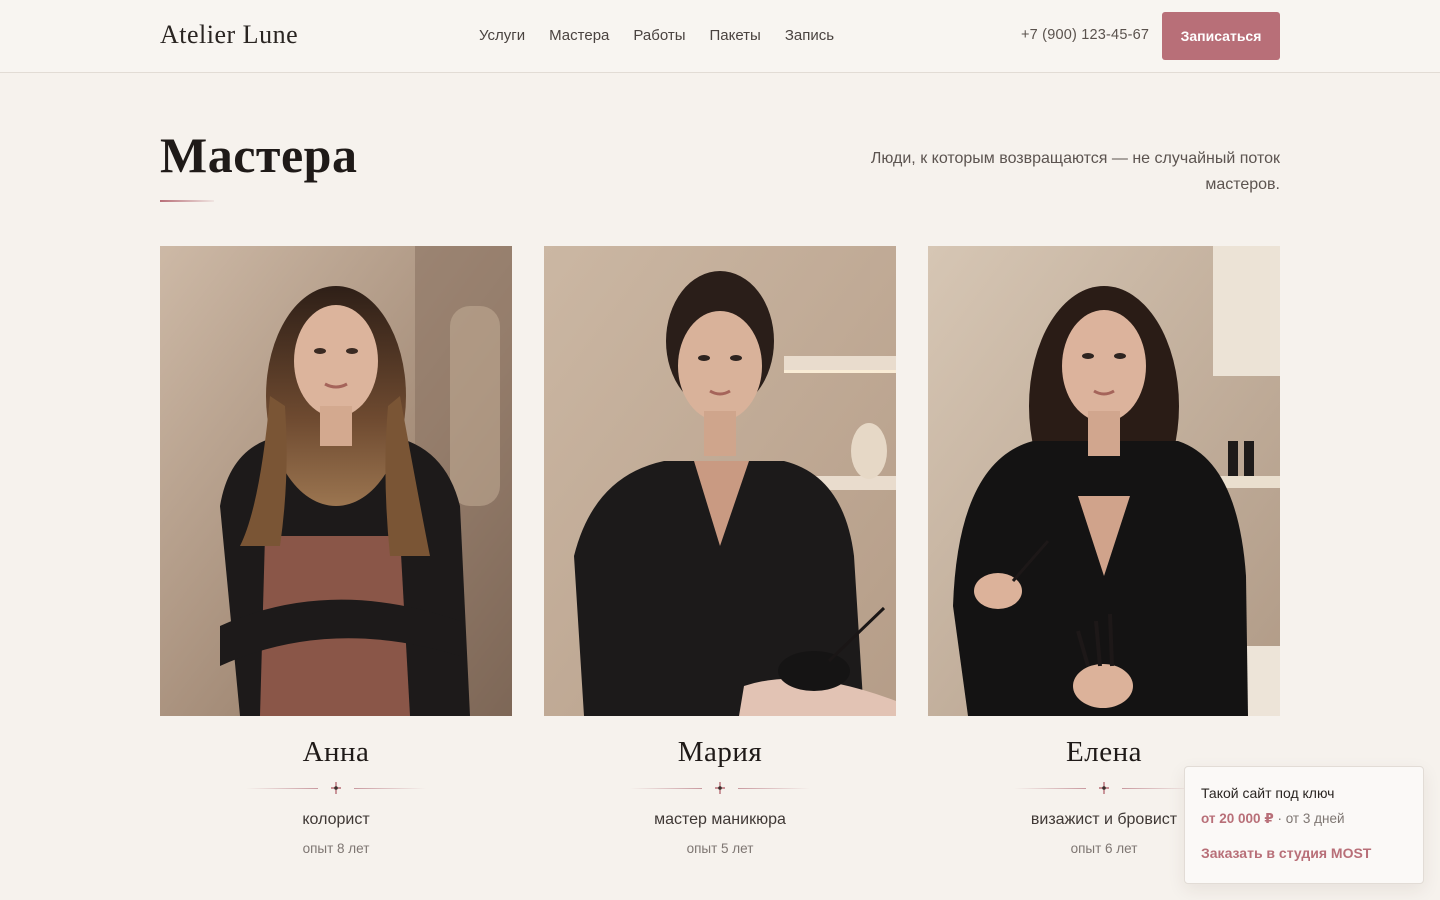 This screenshot has width=1440, height=900. Describe the element at coordinates (1309, 818) in the screenshot. I see `promo-term: · от 3 дней` at that location.